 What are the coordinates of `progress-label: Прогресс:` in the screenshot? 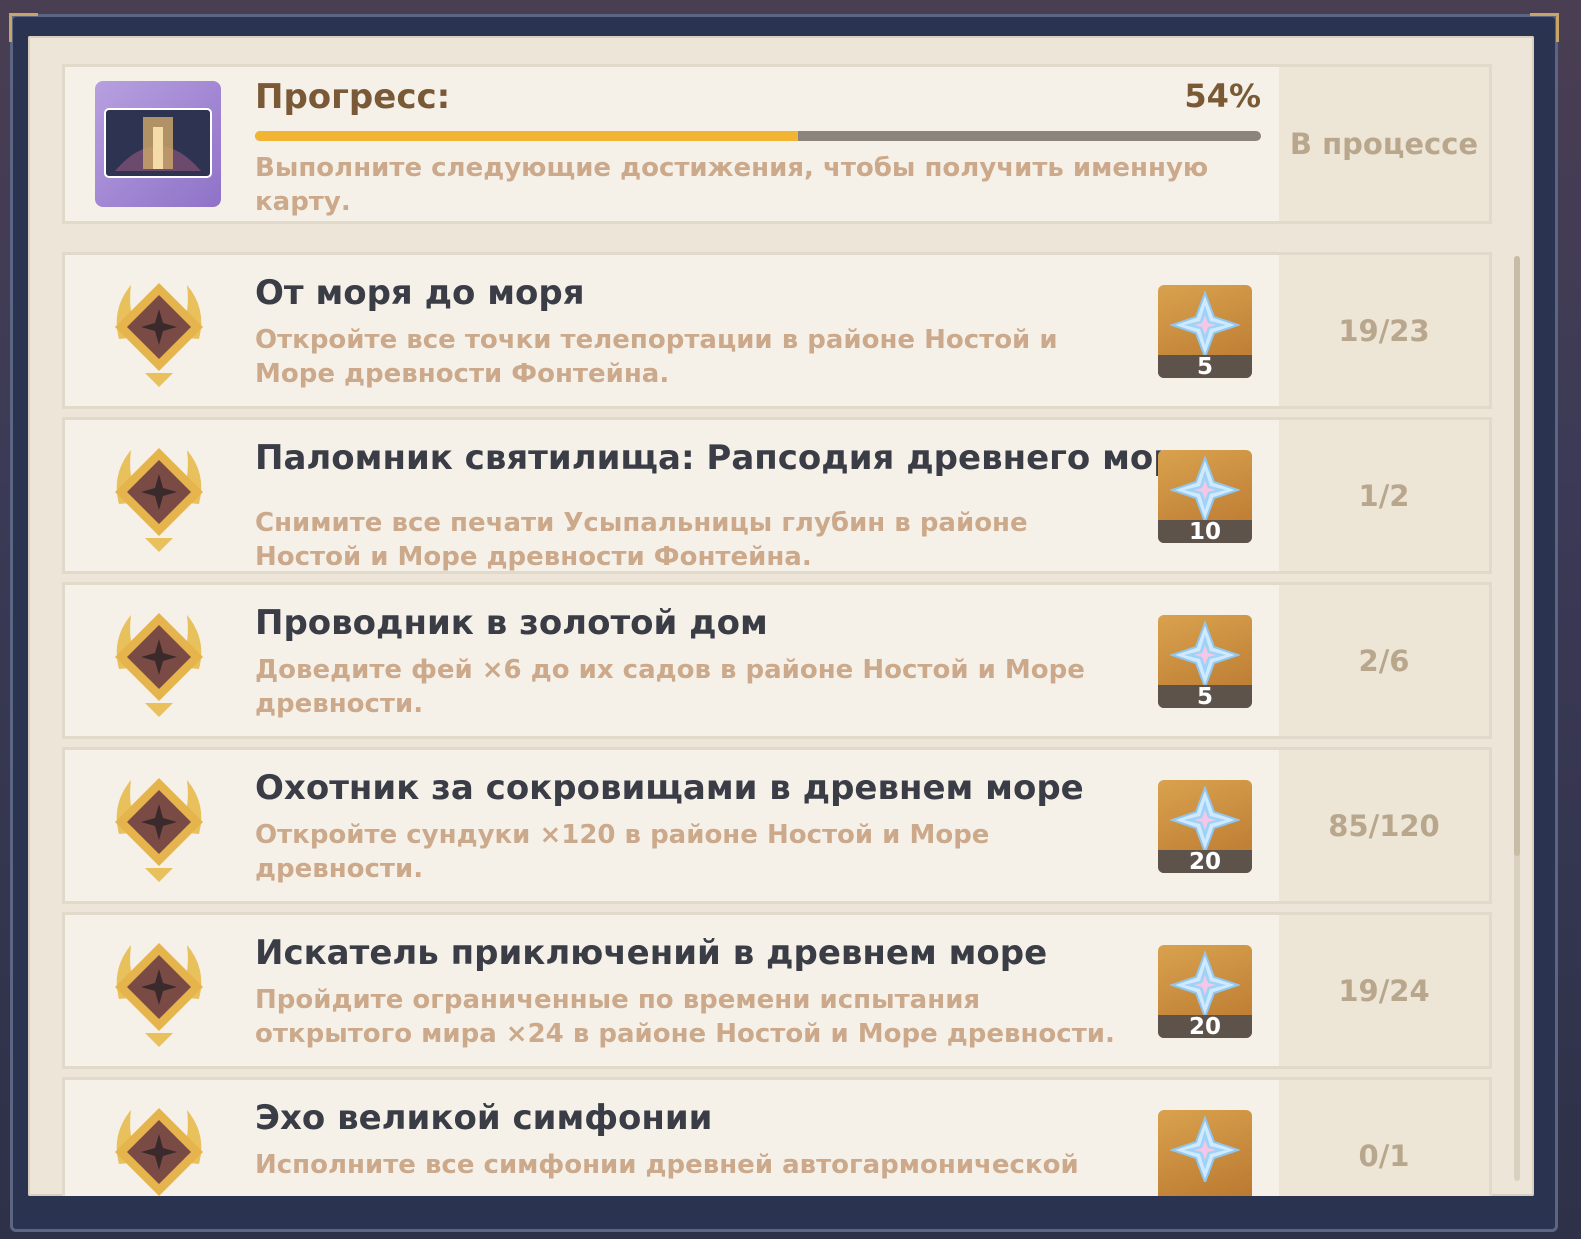 It's located at (353, 97).